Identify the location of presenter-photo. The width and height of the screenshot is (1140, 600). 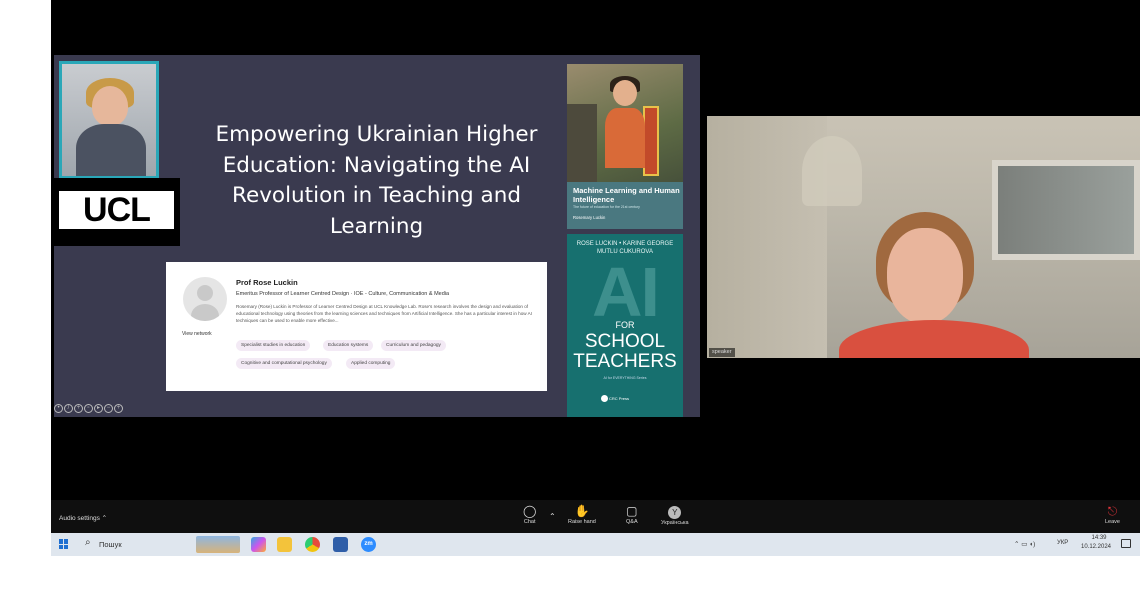
(109, 120).